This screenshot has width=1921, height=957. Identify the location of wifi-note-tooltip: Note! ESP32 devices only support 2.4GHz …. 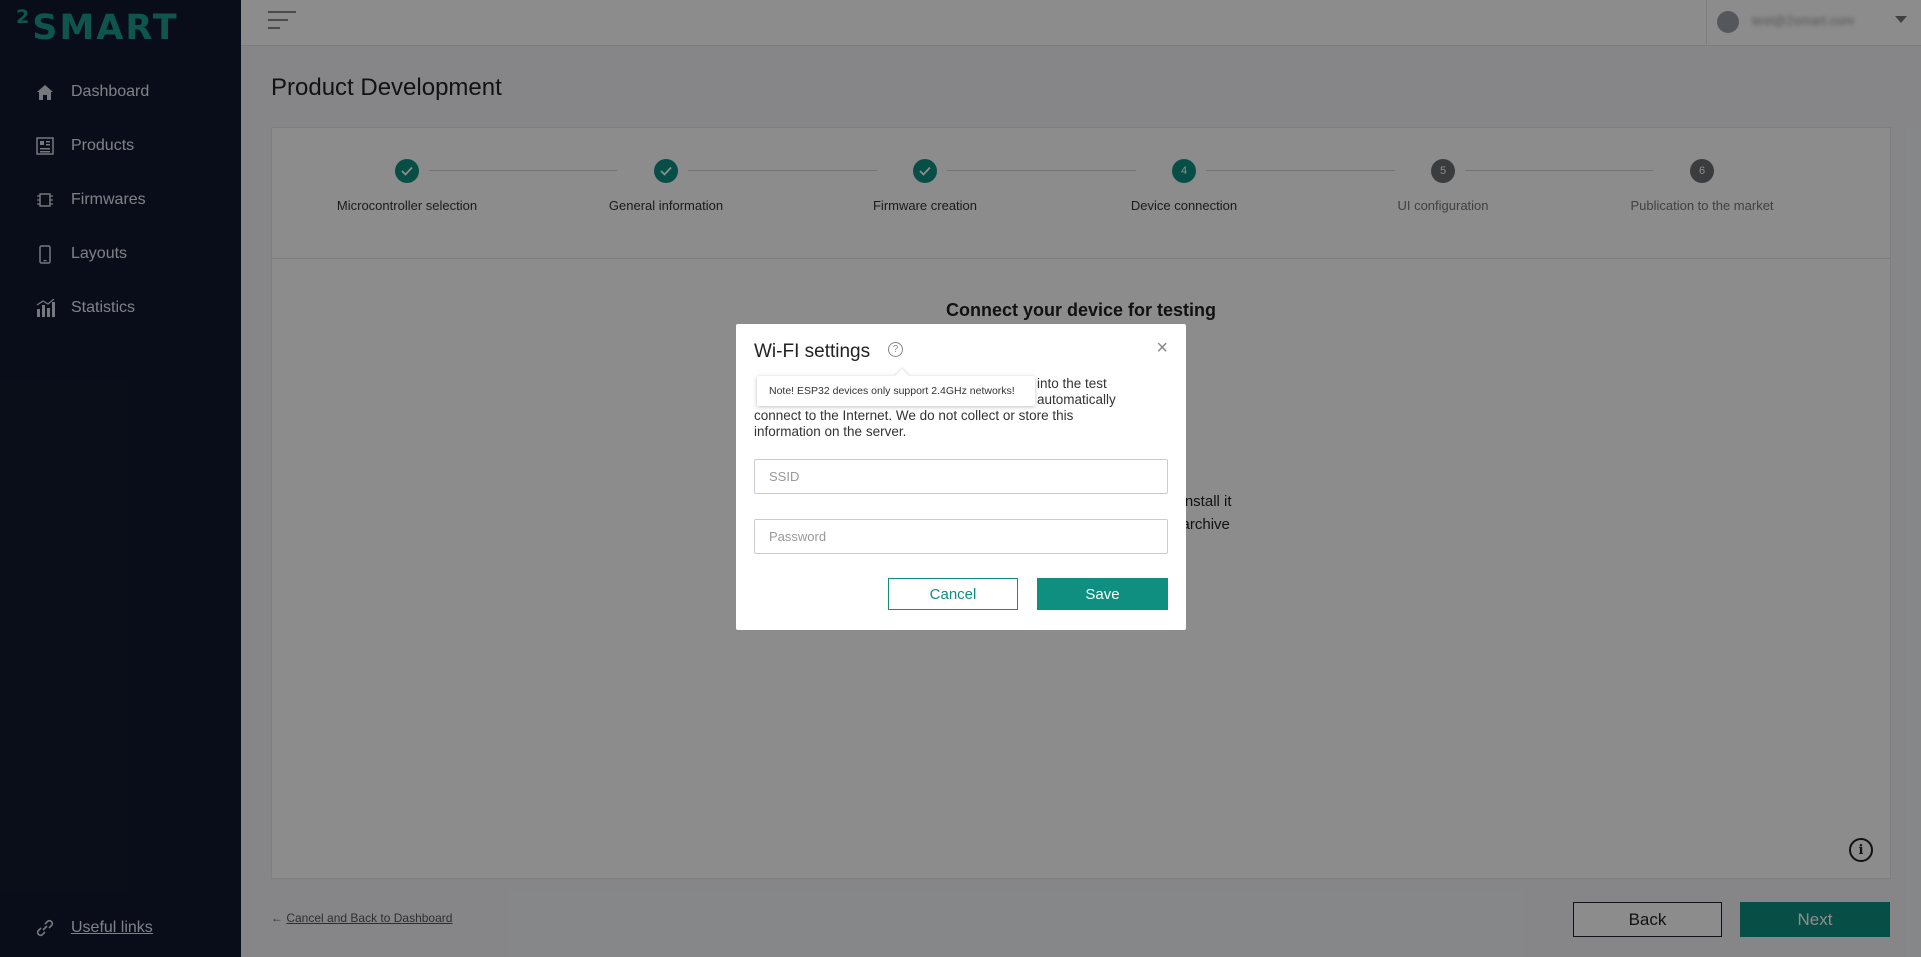
(896, 391).